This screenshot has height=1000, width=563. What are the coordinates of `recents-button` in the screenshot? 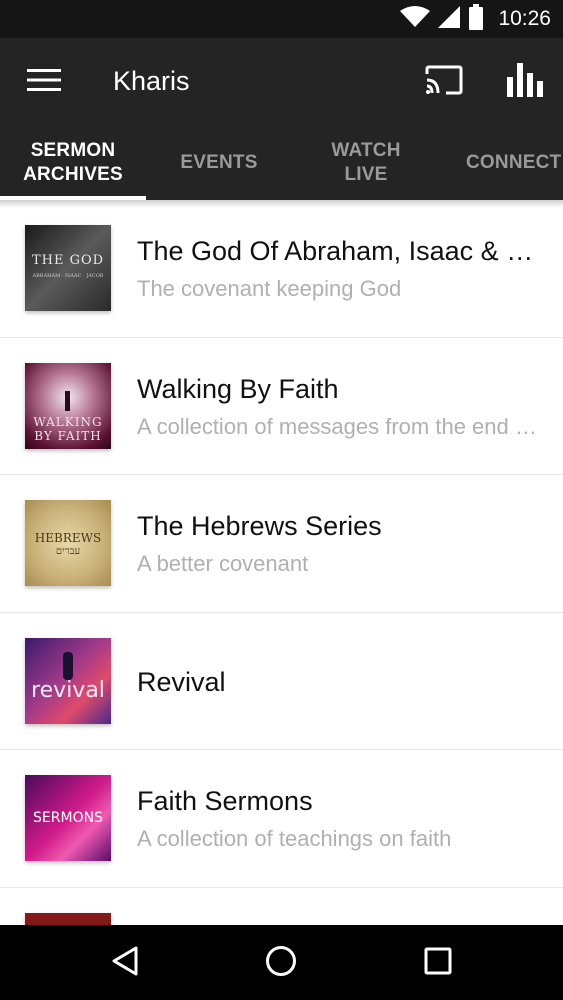 It's located at (438, 963).